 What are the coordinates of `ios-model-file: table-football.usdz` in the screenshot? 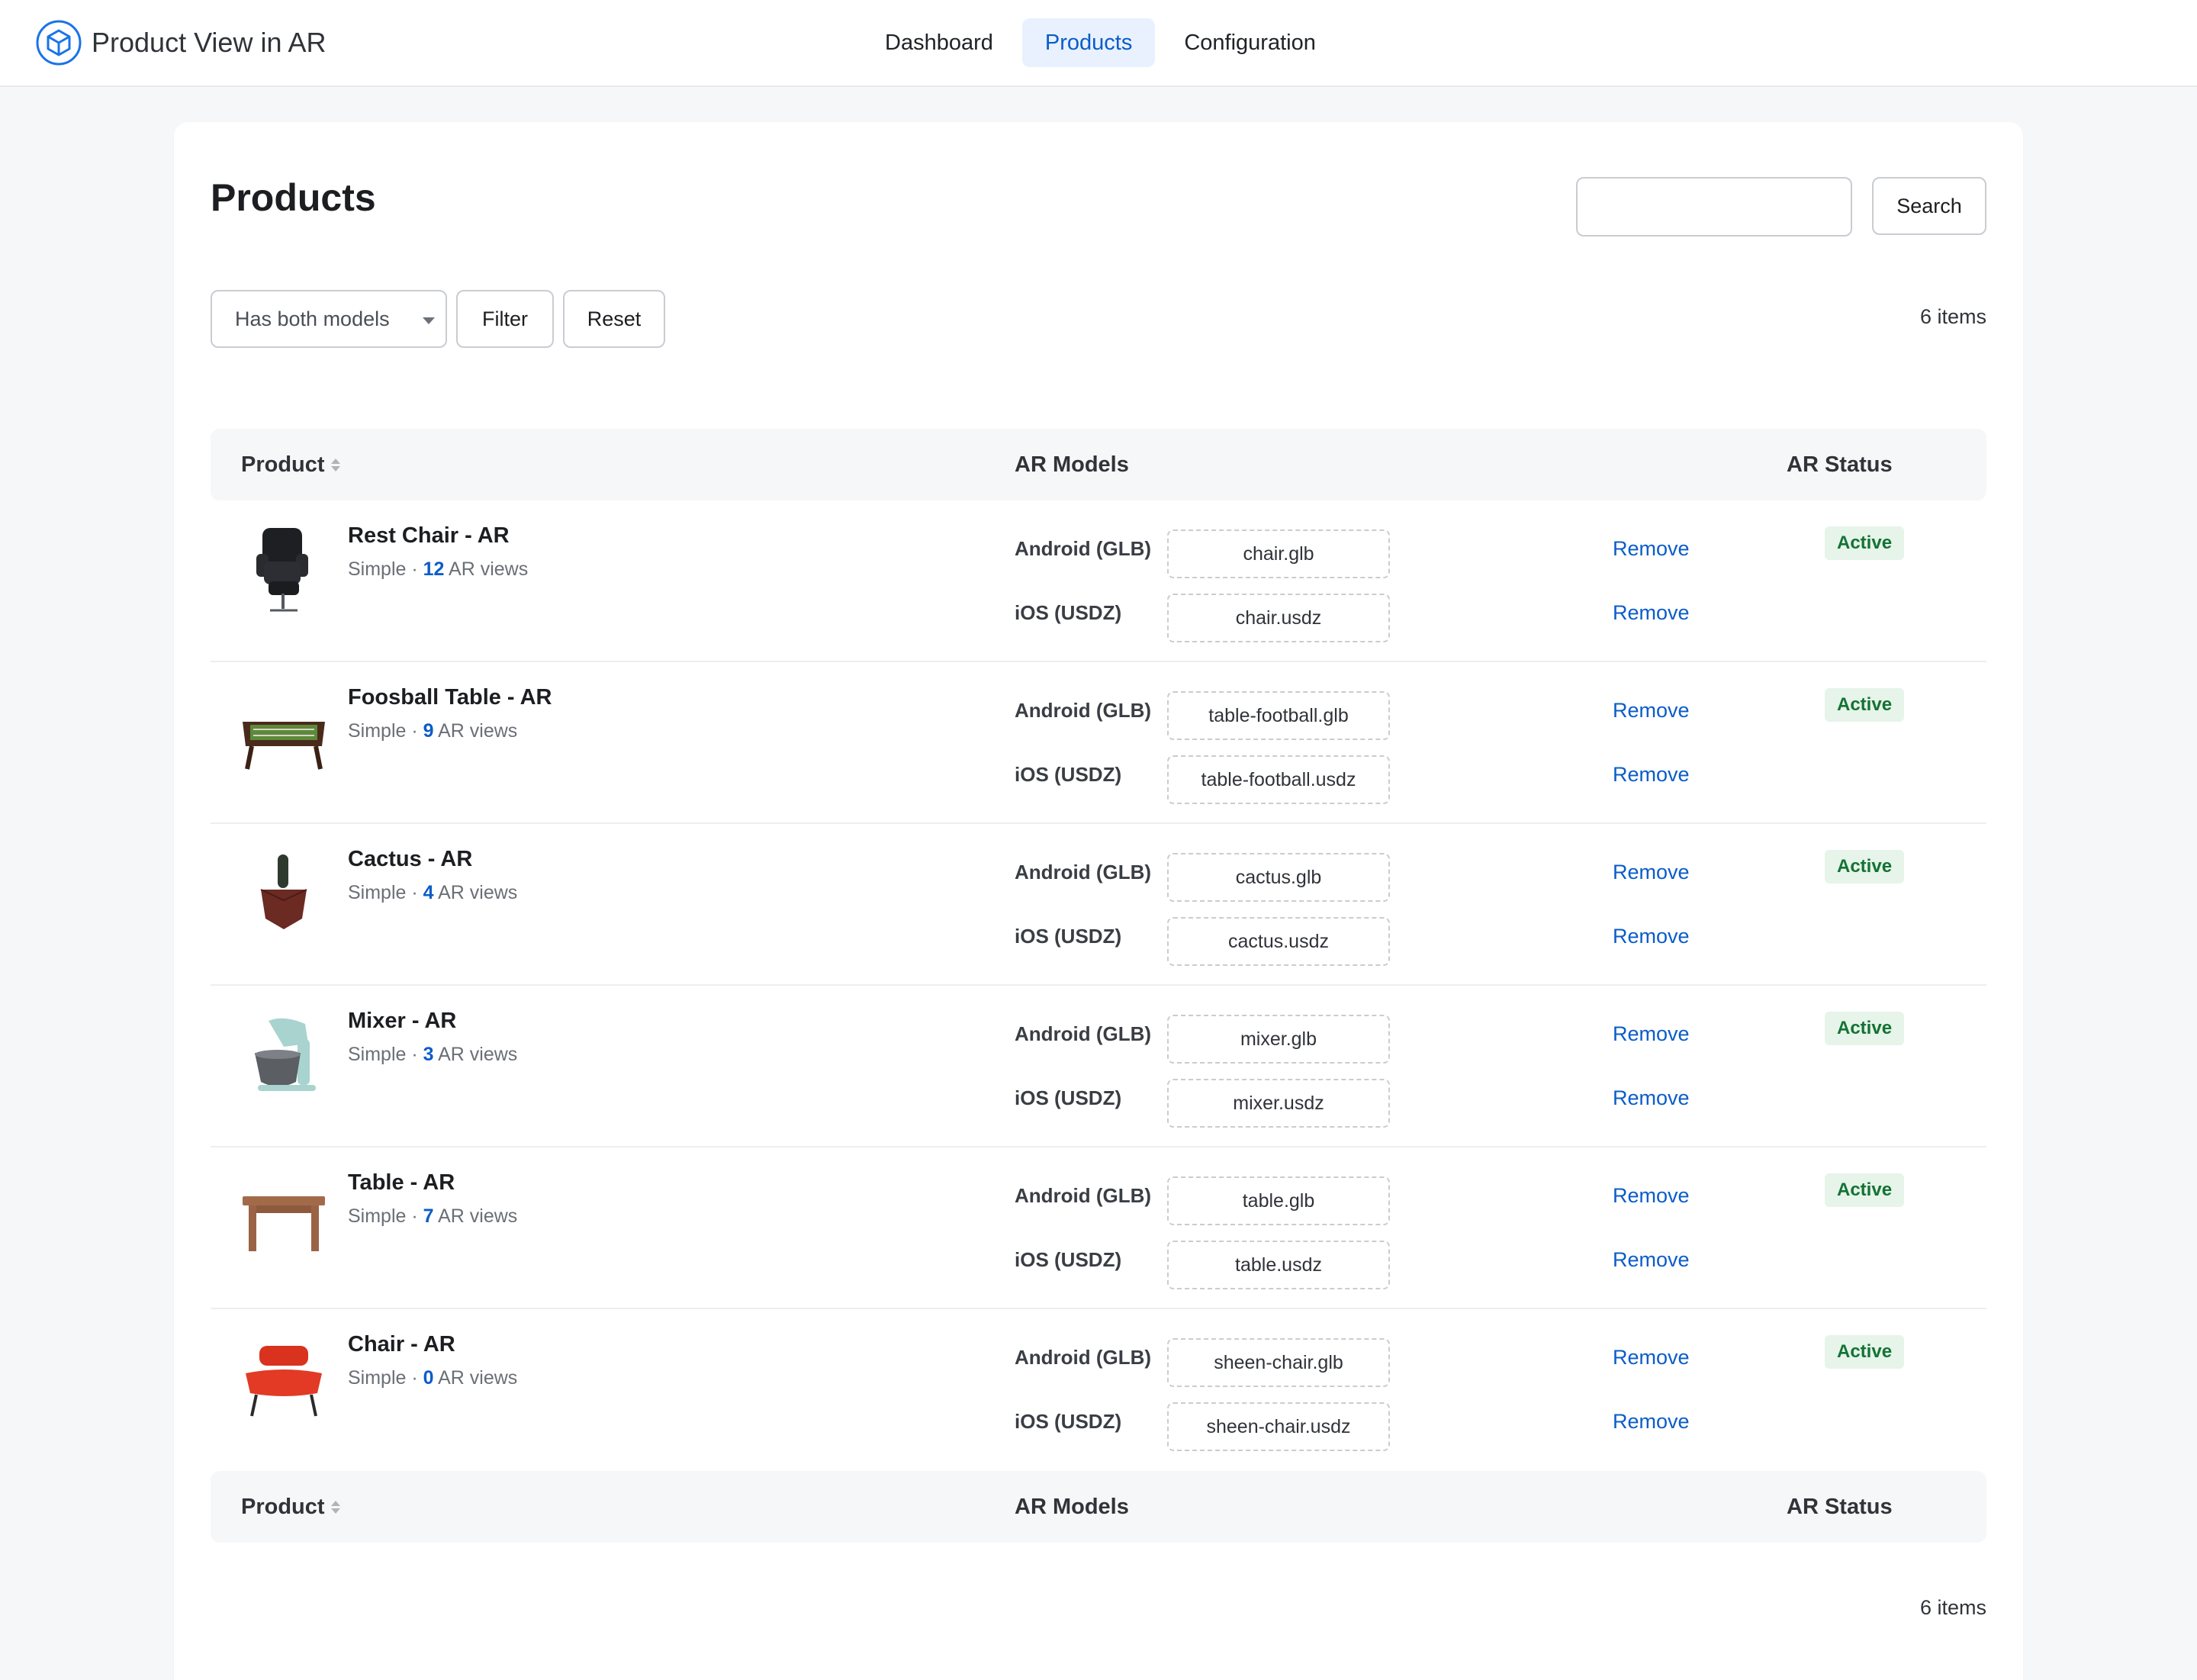 It's located at (1278, 780).